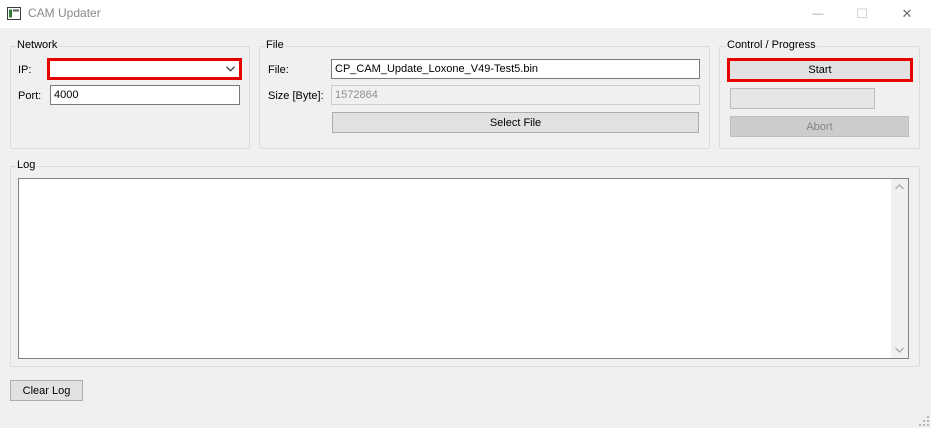 The width and height of the screenshot is (931, 428). I want to click on minimize-button: —, so click(818, 14).